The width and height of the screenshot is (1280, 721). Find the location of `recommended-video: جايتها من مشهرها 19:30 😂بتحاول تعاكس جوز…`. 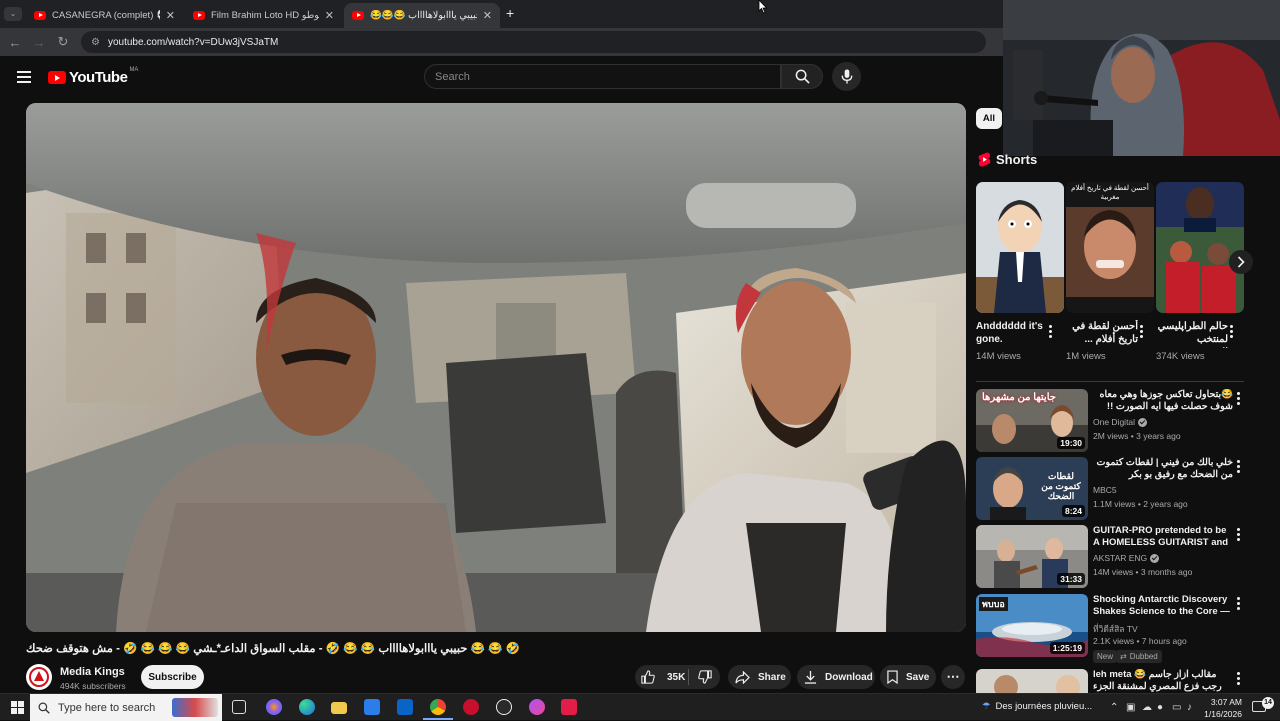

recommended-video: جايتها من مشهرها 19:30 😂بتحاول تعاكس جوز… is located at coordinates (1121, 421).